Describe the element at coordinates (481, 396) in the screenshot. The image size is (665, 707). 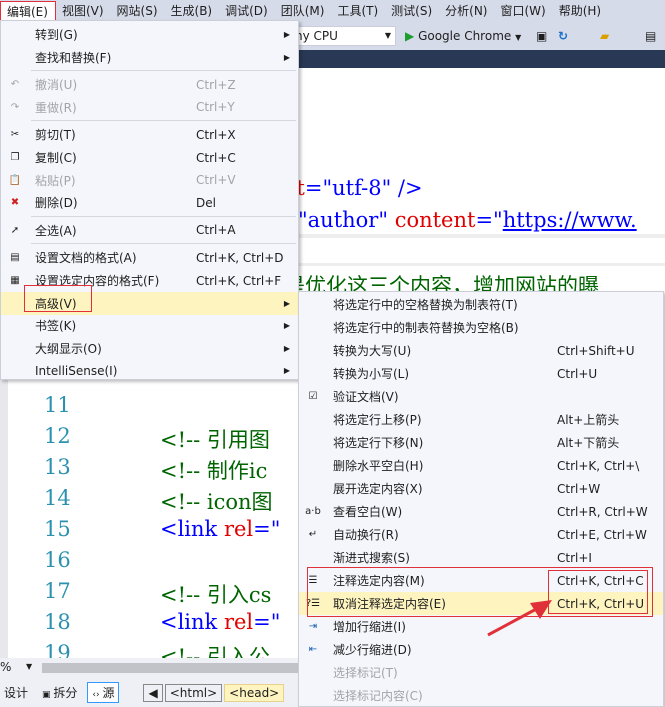
I see `menu-item: ☑ 验证文档(V)` at that location.